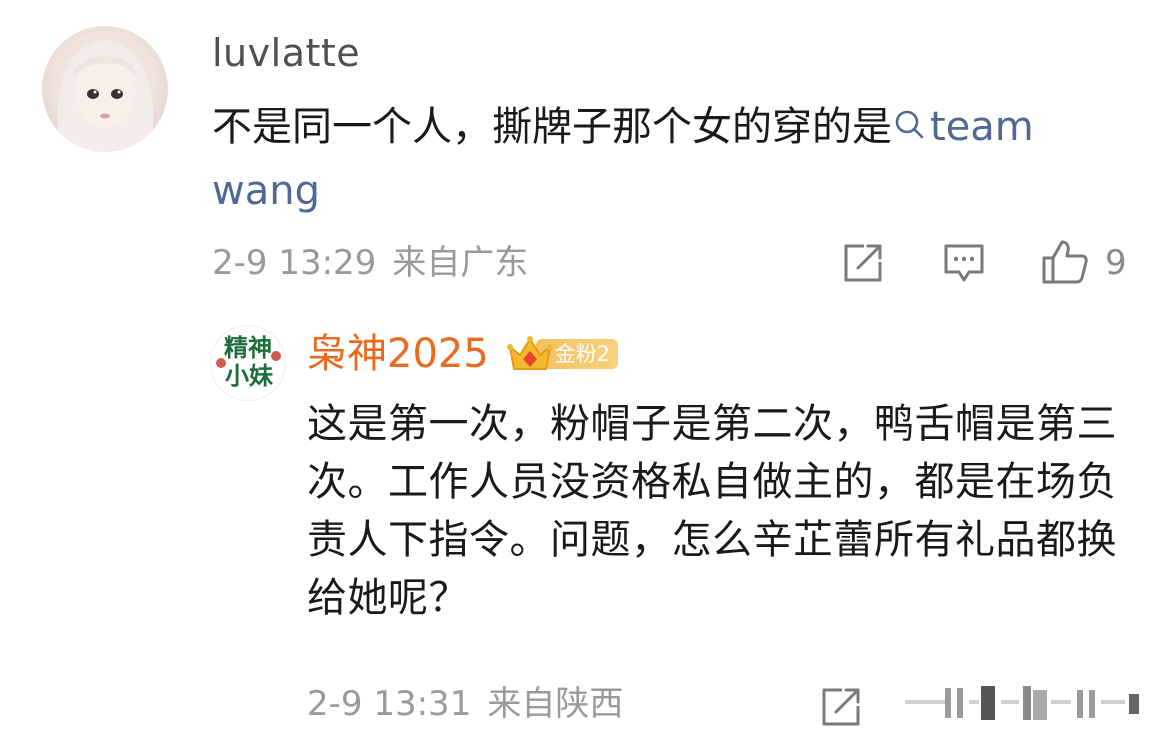 The height and width of the screenshot is (737, 1170). What do you see at coordinates (1022, 703) in the screenshot?
I see `obscured-actions` at bounding box center [1022, 703].